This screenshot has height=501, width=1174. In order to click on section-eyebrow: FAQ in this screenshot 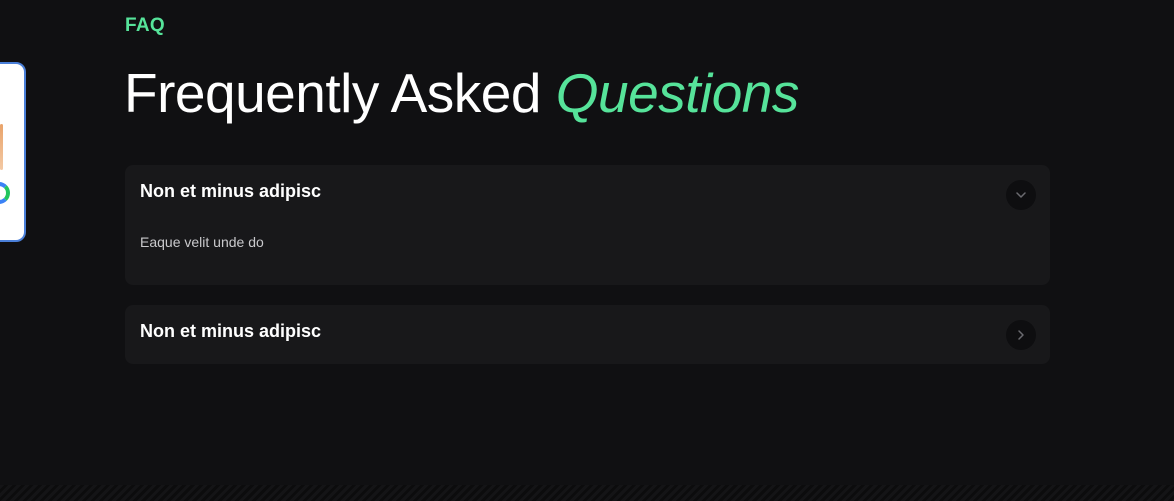, I will do `click(145, 25)`.